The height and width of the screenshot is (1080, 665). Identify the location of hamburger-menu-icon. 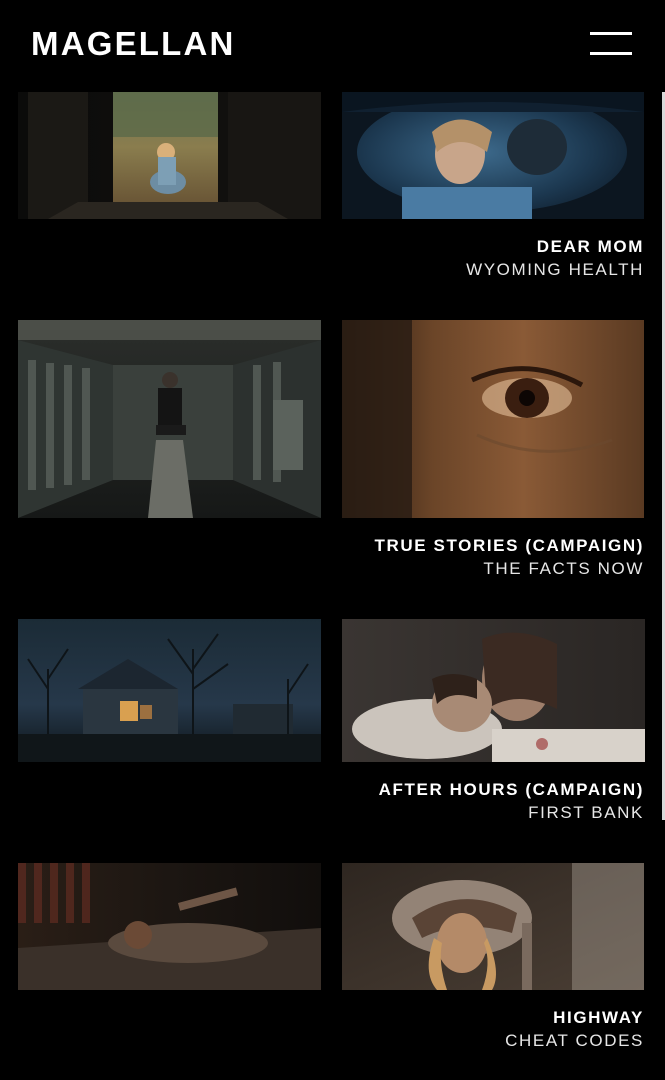
(611, 44).